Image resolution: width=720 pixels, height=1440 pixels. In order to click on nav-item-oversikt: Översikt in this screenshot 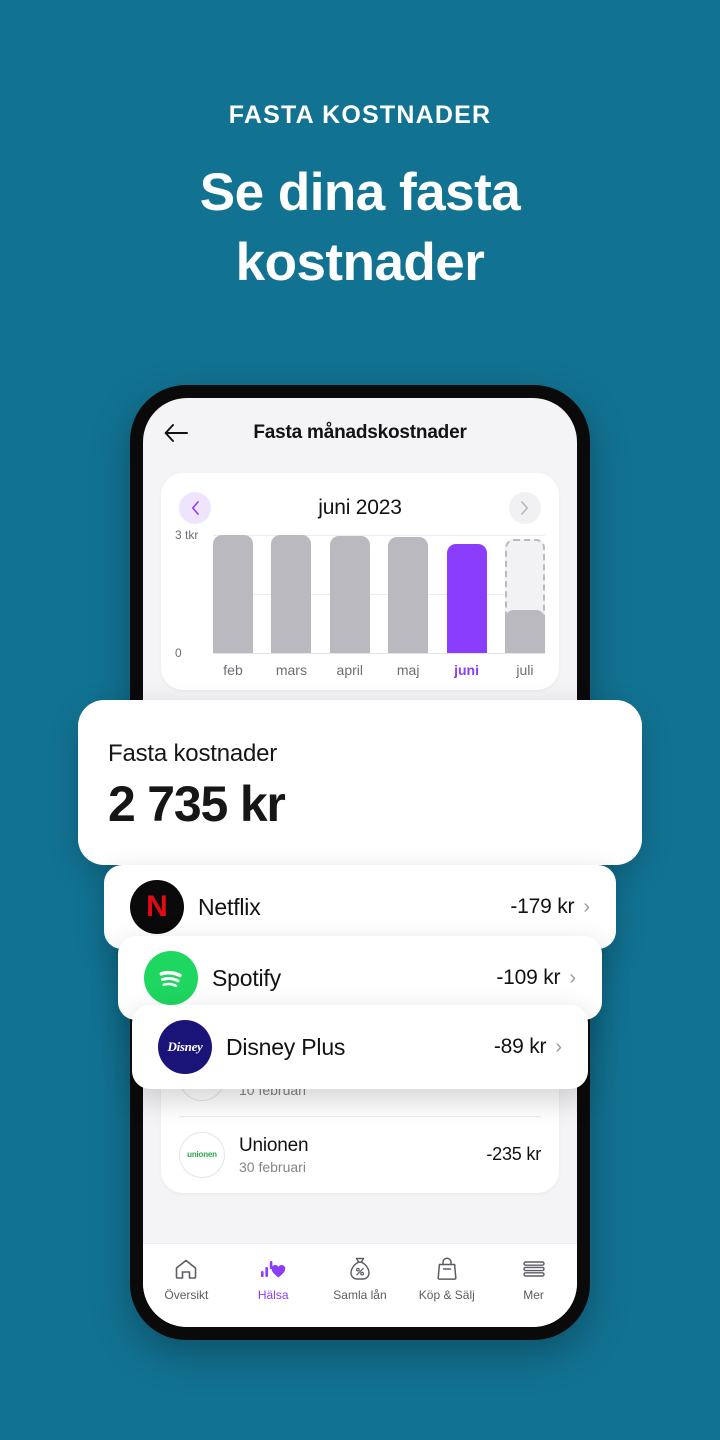, I will do `click(186, 1279)`.